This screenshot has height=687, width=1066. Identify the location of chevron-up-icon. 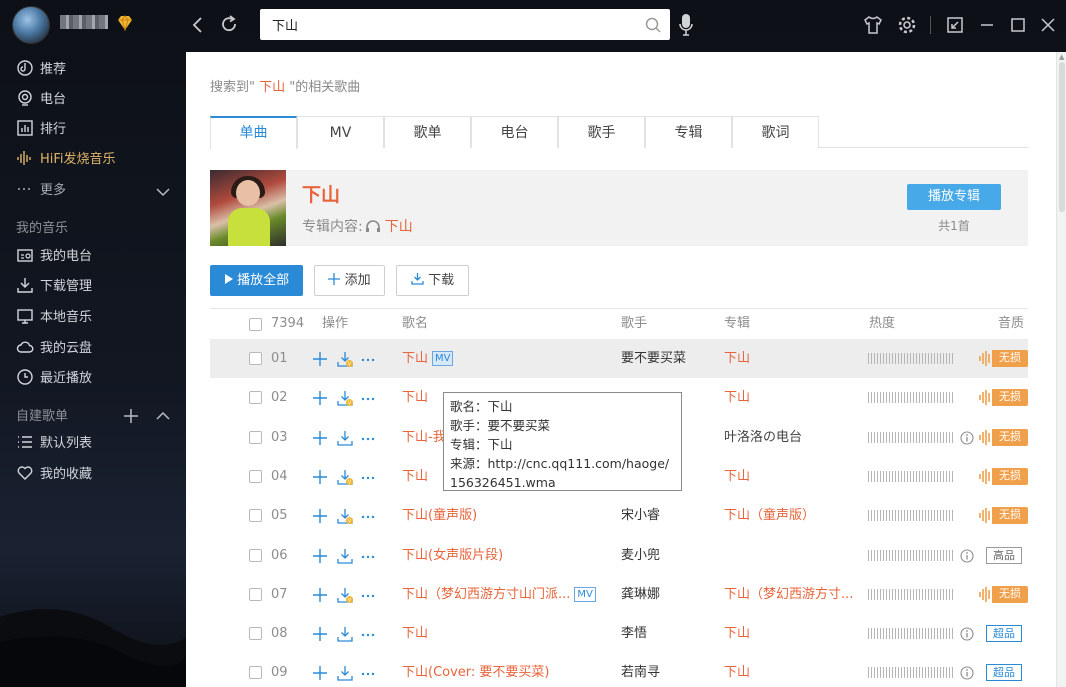
(163, 416).